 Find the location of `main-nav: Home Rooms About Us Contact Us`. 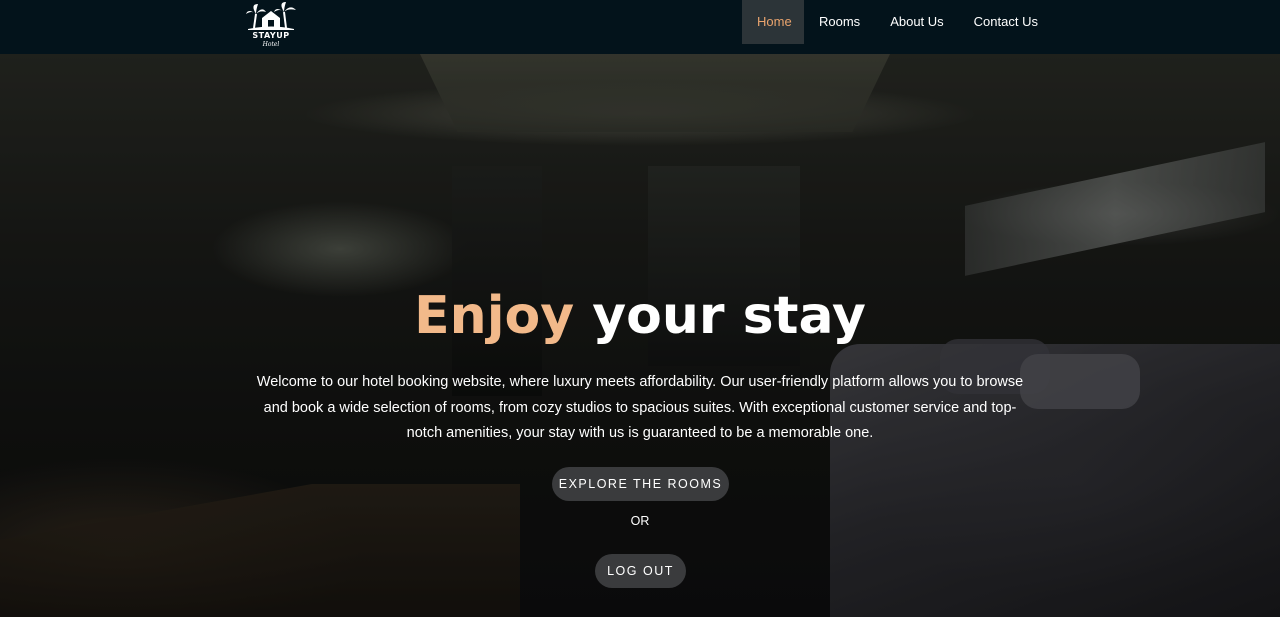

main-nav: Home Rooms About Us Contact Us is located at coordinates (897, 22).